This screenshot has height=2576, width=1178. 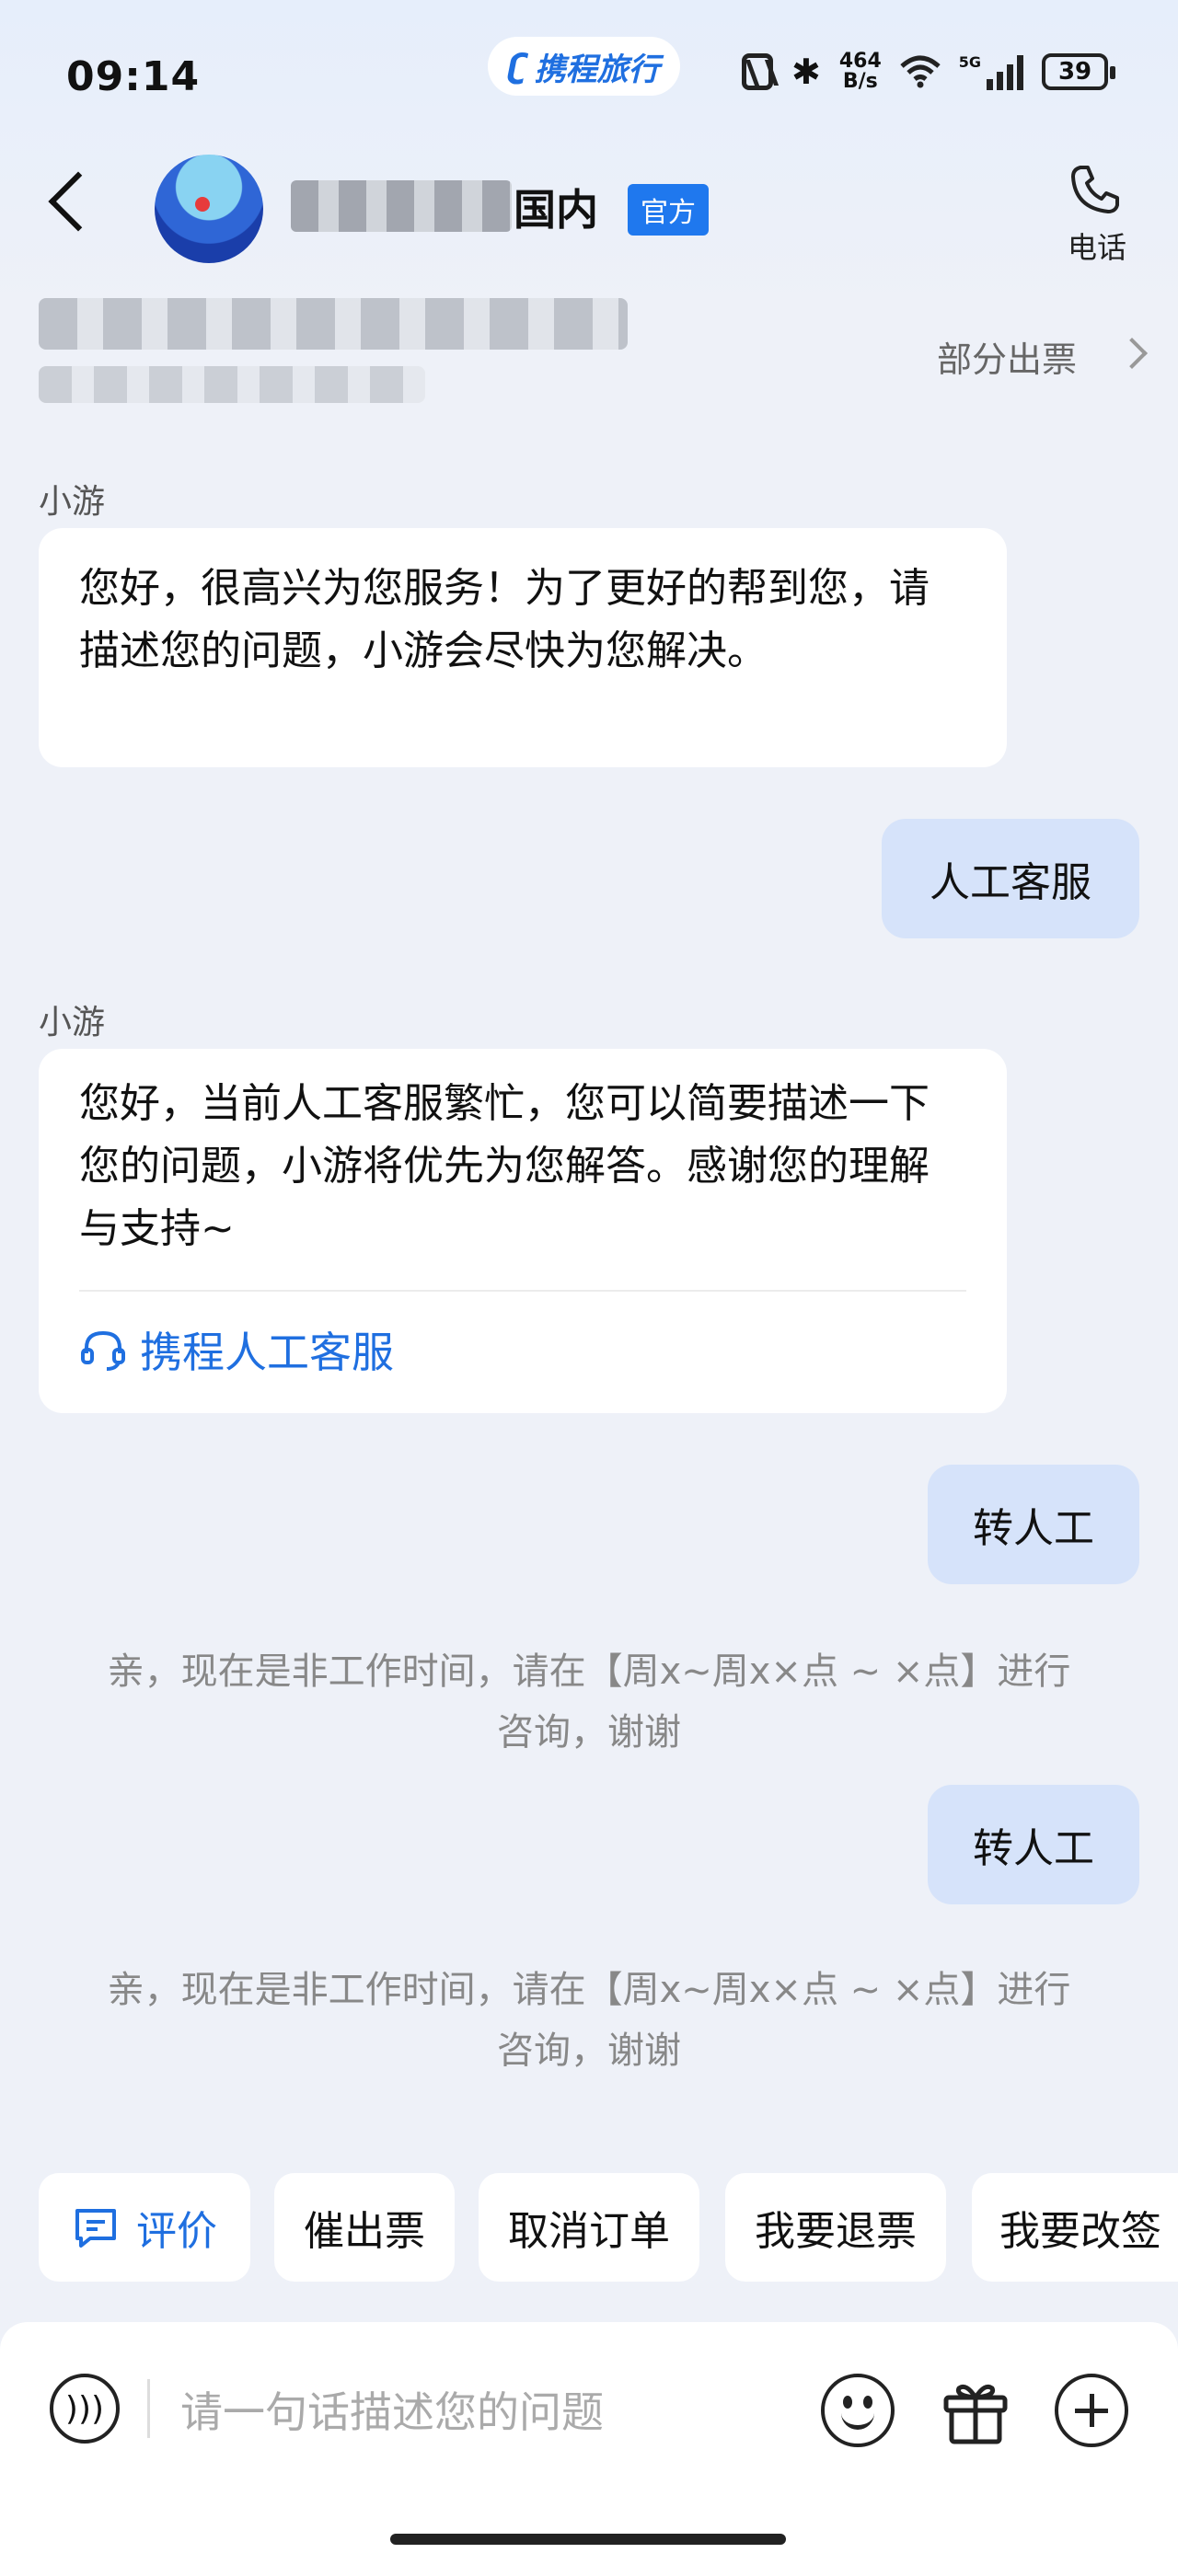 I want to click on phone-icon, so click(x=1095, y=189).